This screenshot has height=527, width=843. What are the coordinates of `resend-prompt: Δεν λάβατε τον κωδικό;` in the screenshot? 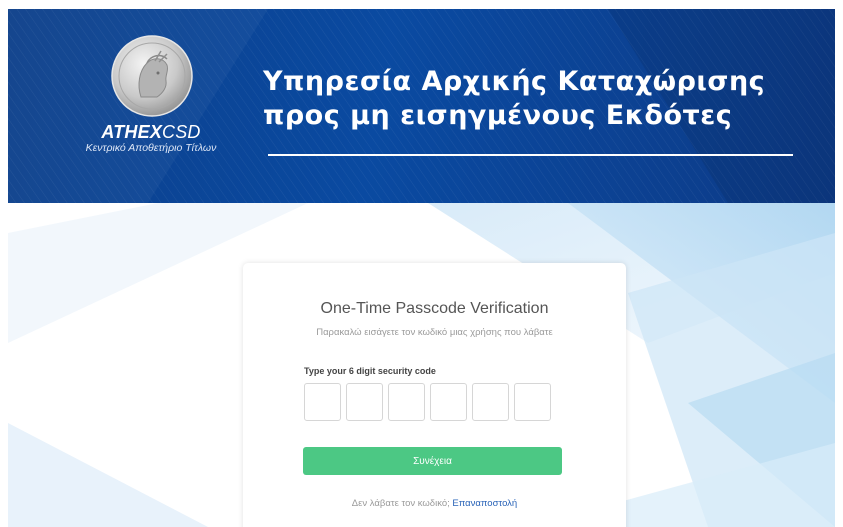 It's located at (400, 503).